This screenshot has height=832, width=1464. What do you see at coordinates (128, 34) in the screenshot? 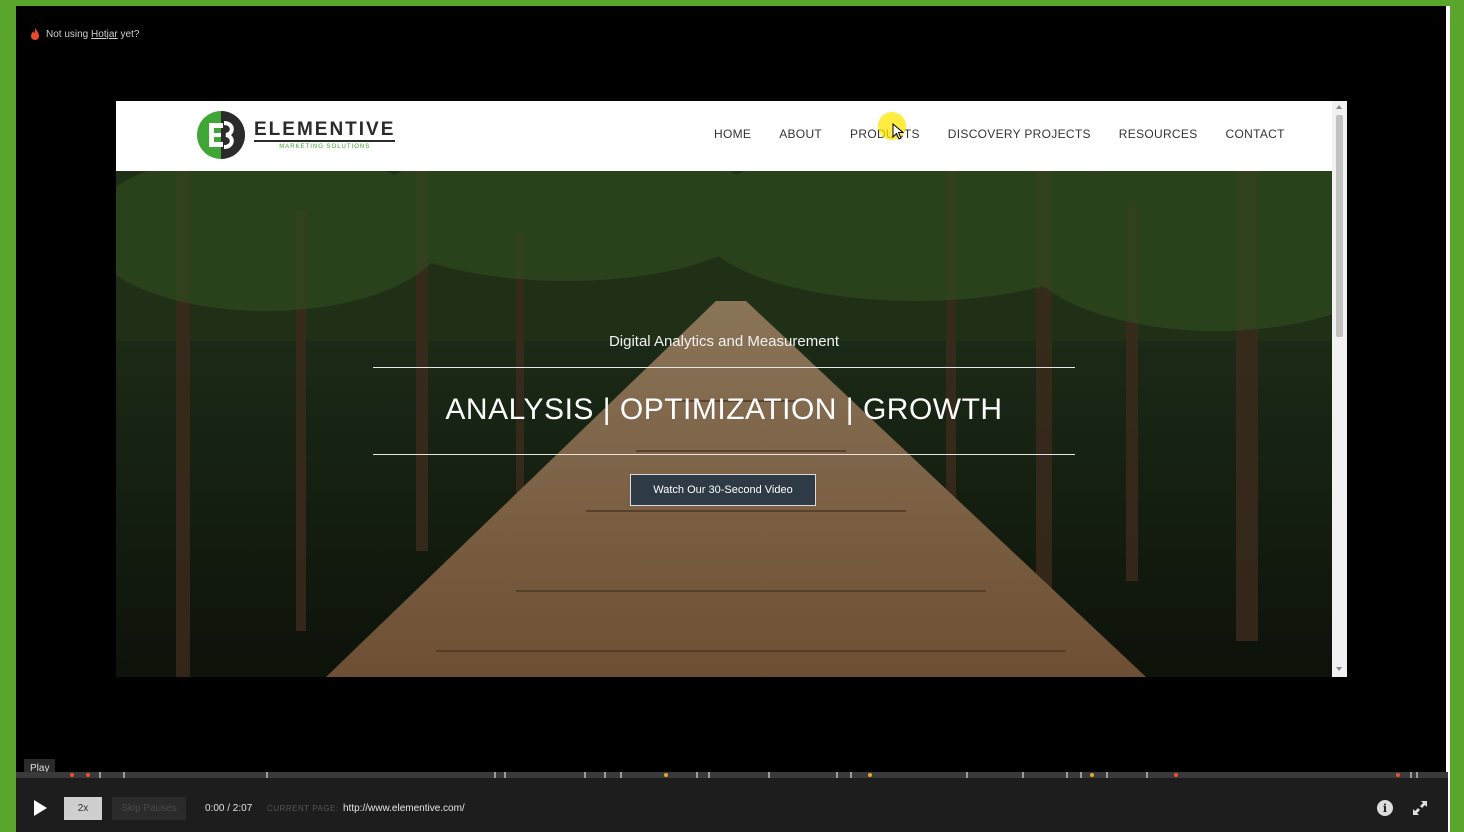
I see `banner-suffix: yet?` at bounding box center [128, 34].